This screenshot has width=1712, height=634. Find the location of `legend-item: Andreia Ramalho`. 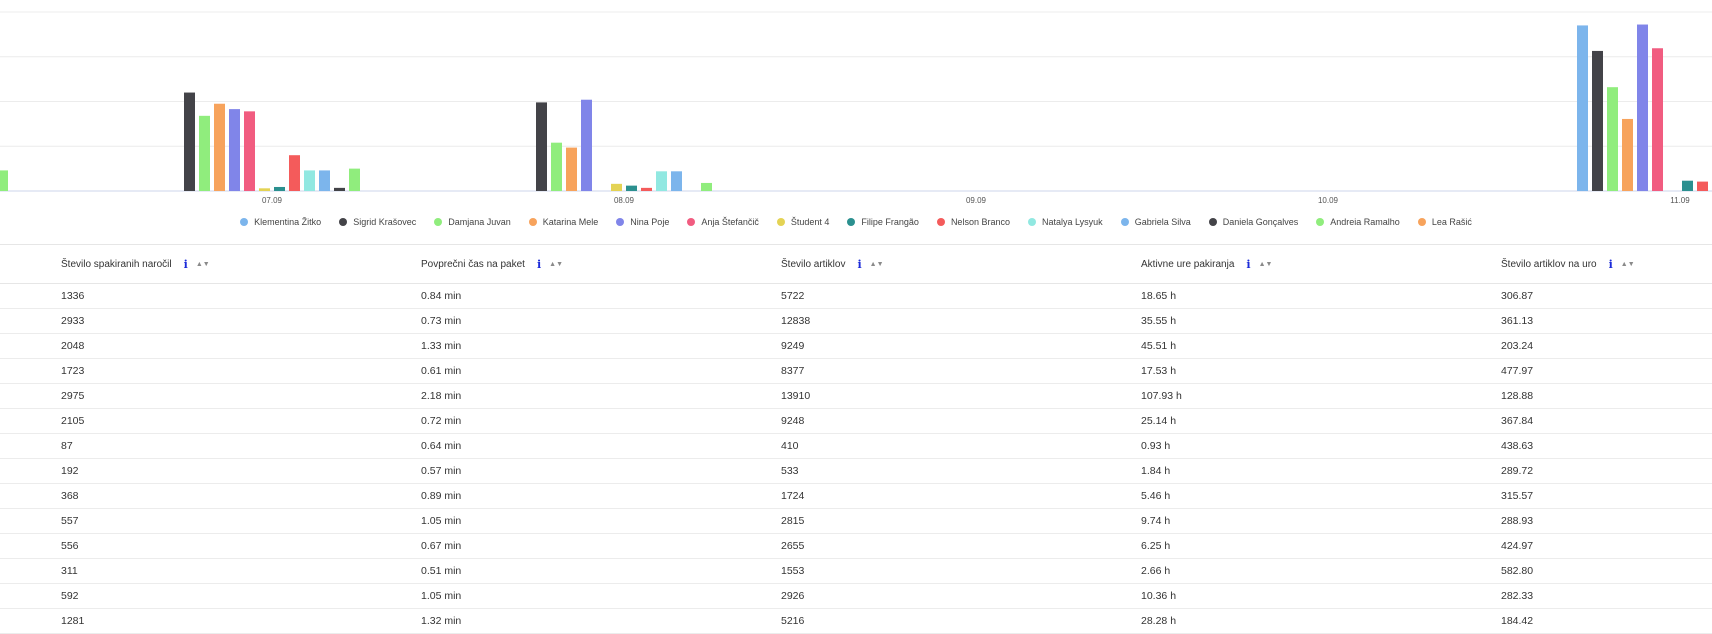

legend-item: Andreia Ramalho is located at coordinates (1358, 222).